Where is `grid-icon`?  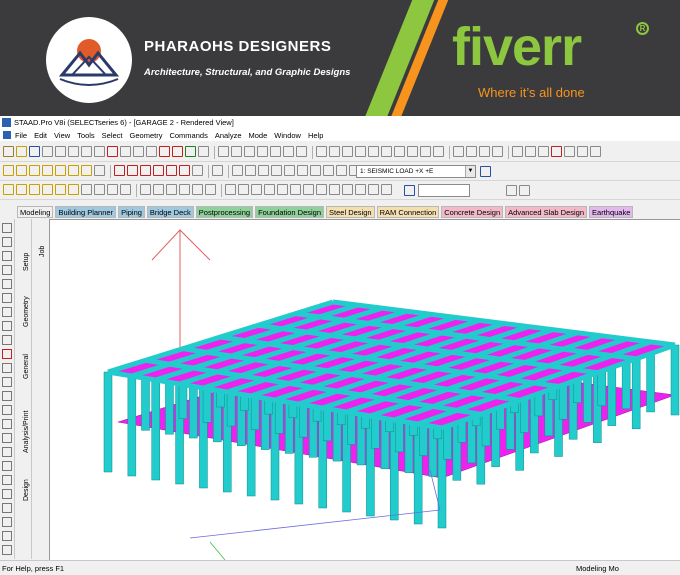
grid-icon is located at coordinates (530, 151).